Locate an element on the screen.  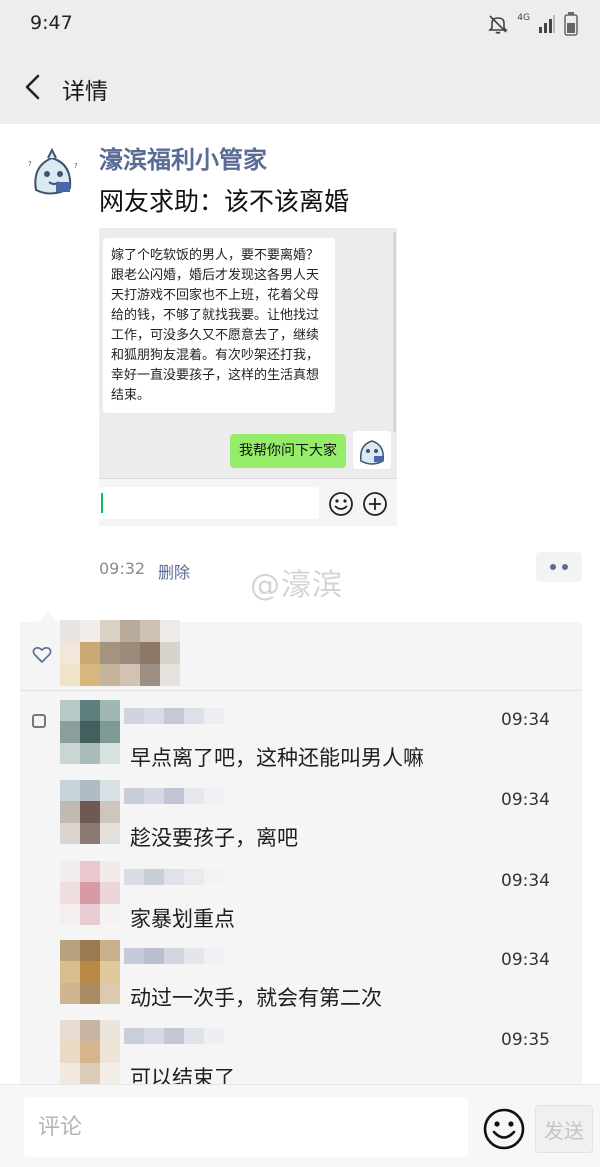
panel-divider is located at coordinates (301, 690).